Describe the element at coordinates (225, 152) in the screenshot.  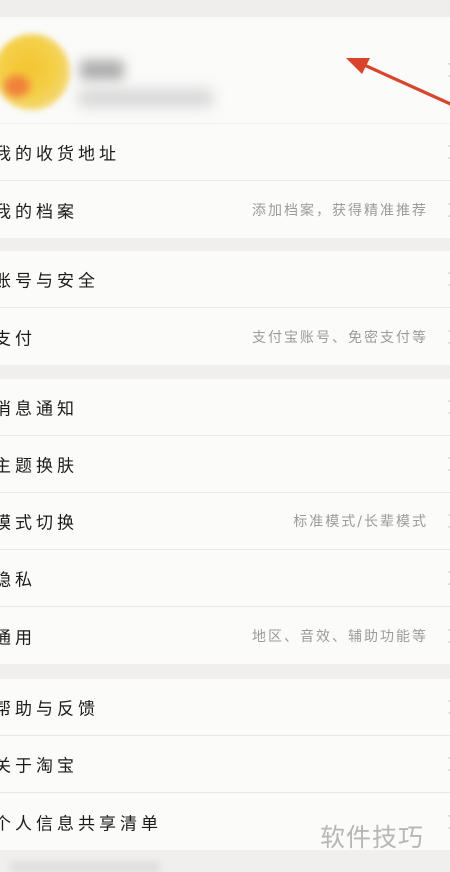
I see `row-address: 我的收货地址` at that location.